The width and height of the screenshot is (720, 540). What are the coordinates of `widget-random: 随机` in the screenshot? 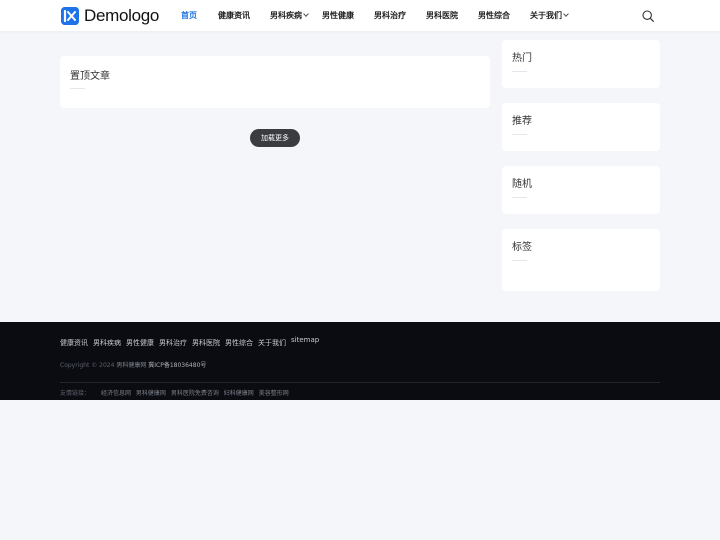 It's located at (581, 190).